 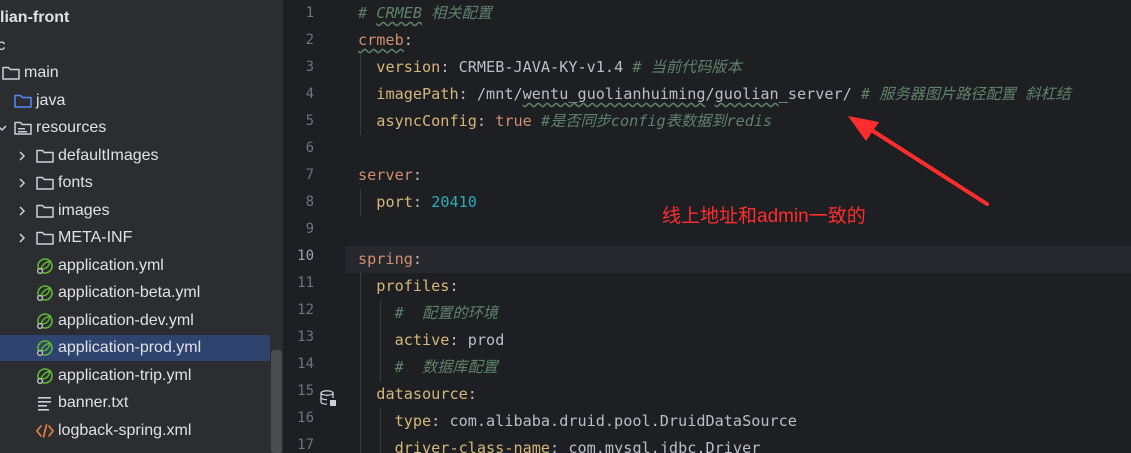 I want to click on annotation-label: 线上地址和admin一致的, so click(x=764, y=216).